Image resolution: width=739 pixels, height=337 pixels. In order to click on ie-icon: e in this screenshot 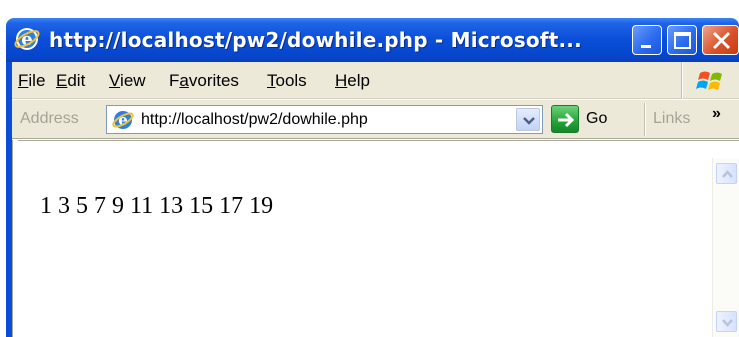, I will do `click(27, 39)`.